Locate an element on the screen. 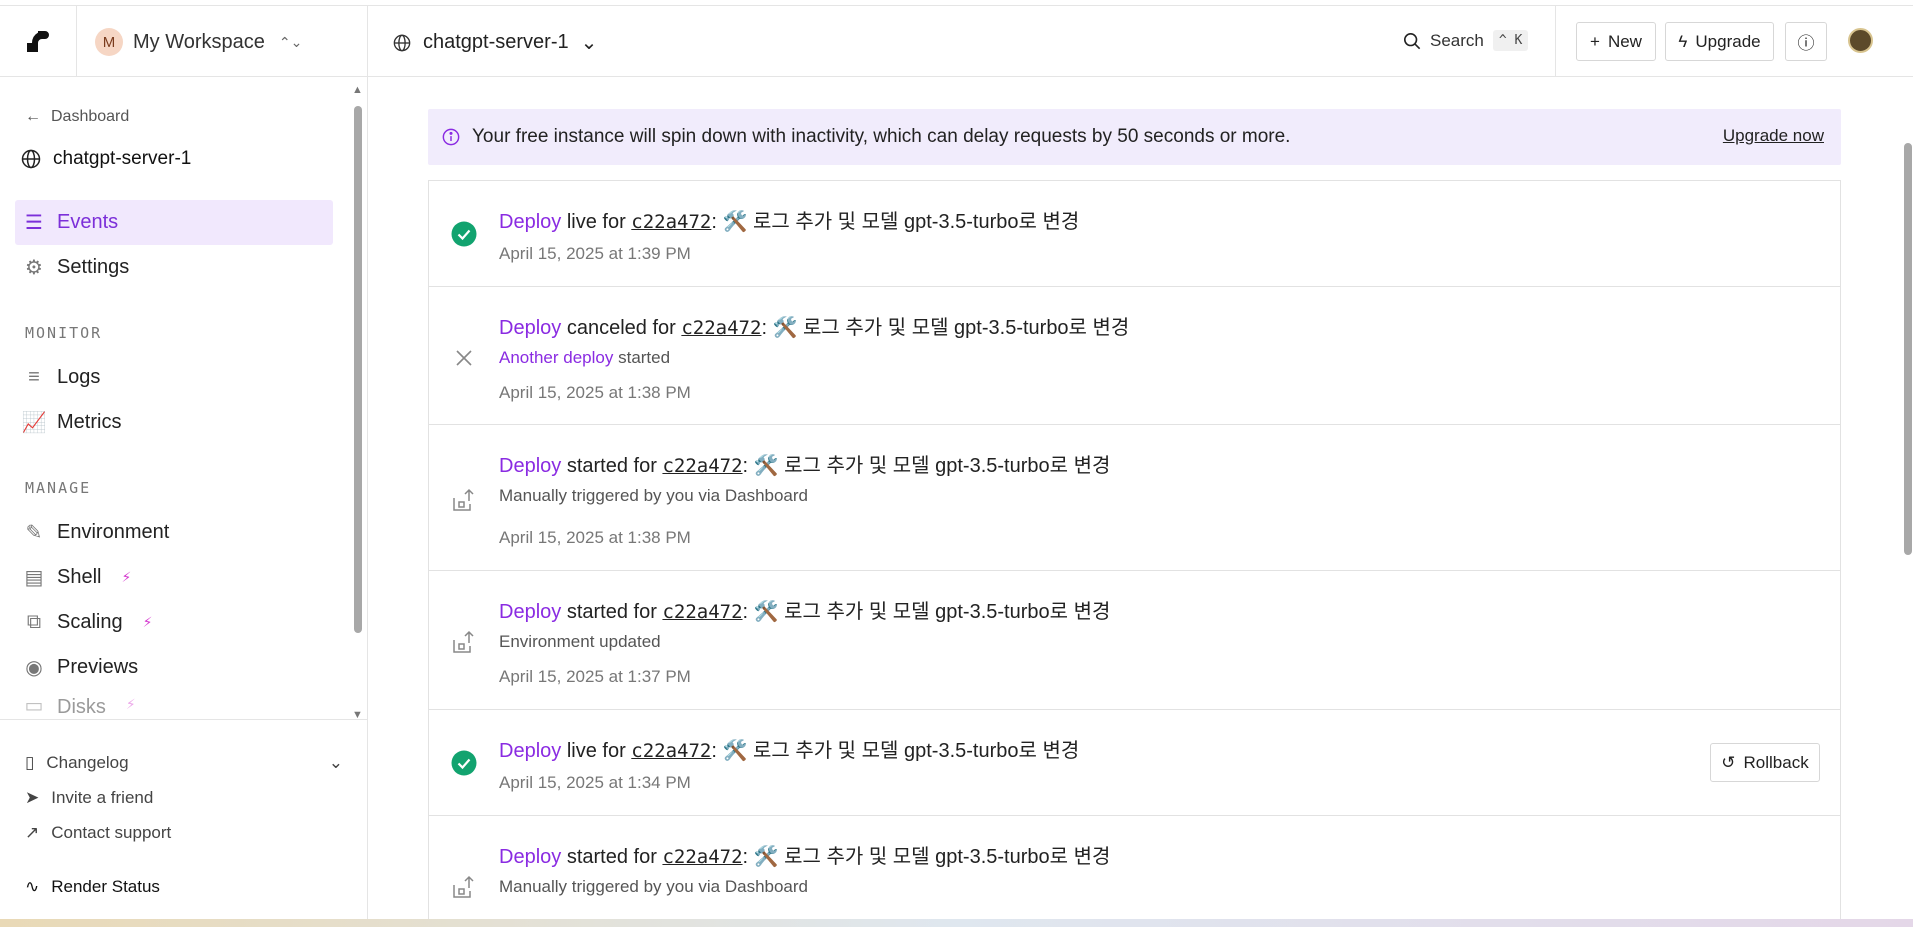 The image size is (1913, 927). upgrade-button: ϟ Upgrade is located at coordinates (1719, 41).